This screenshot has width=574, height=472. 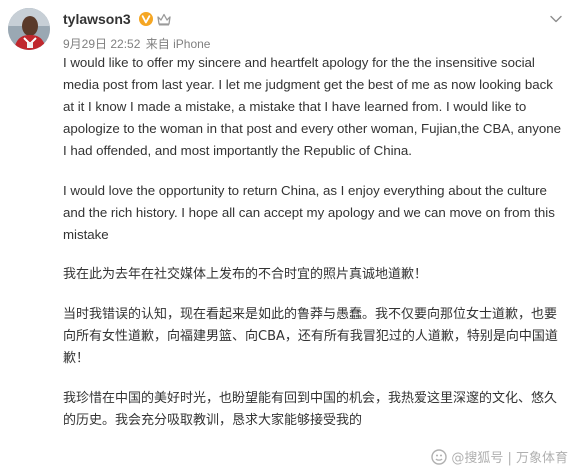 I want to click on sohu-logo-icon, so click(x=439, y=456).